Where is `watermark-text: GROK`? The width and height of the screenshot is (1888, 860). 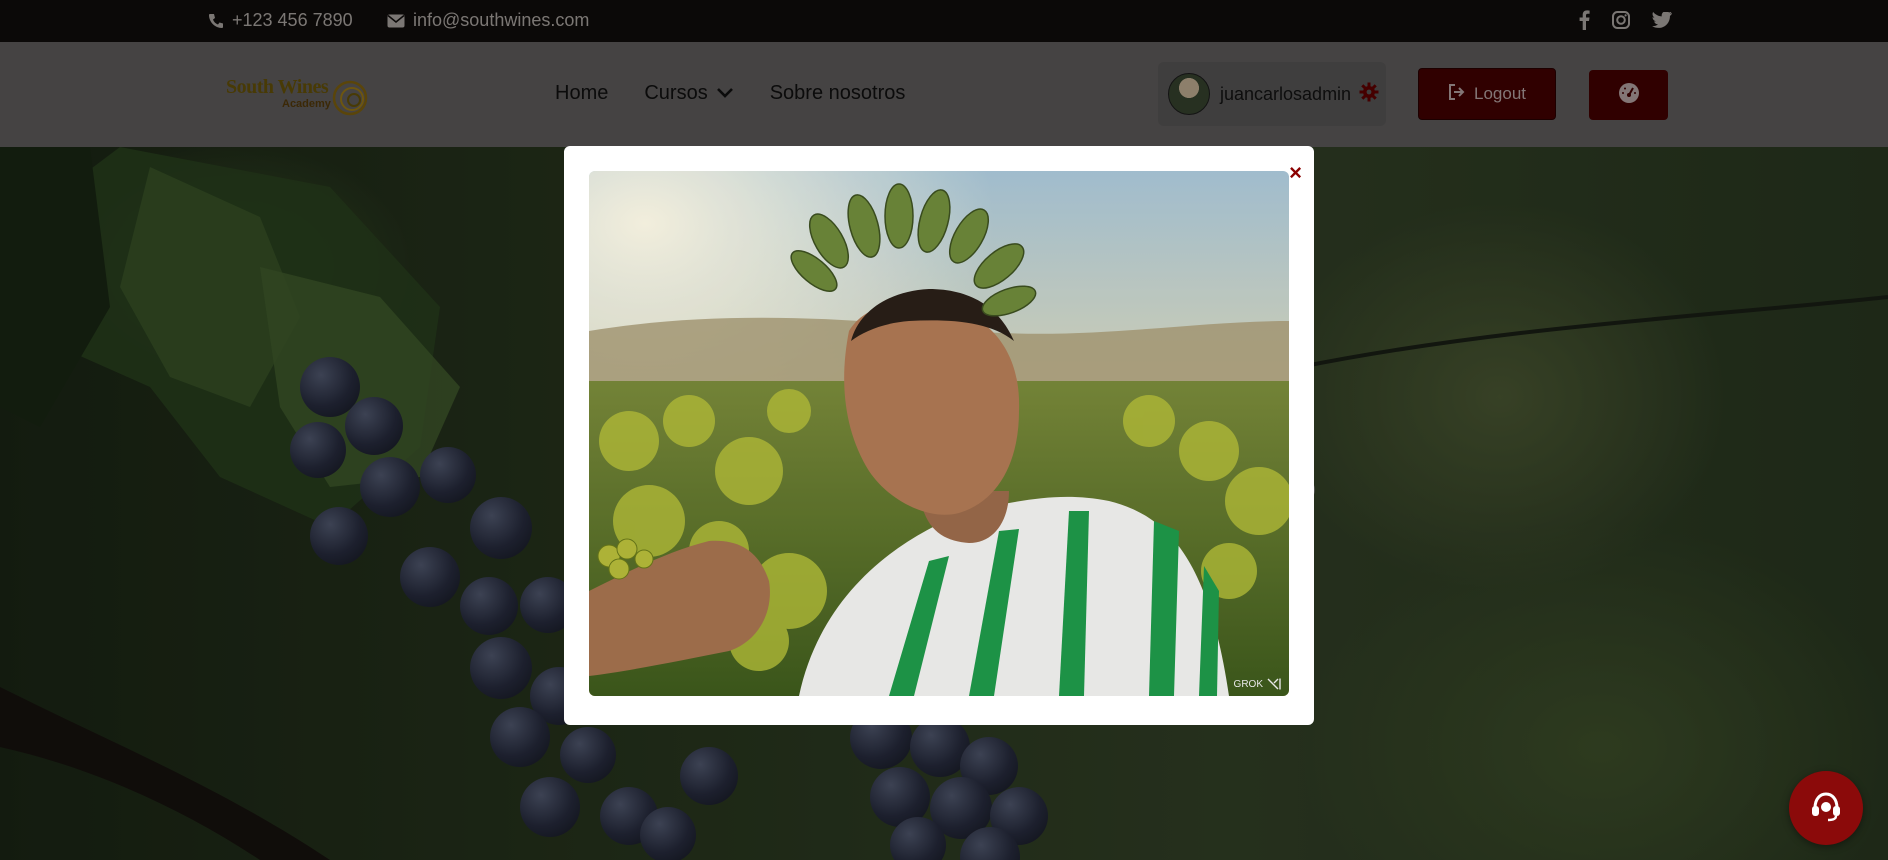
watermark-text: GROK is located at coordinates (1248, 684).